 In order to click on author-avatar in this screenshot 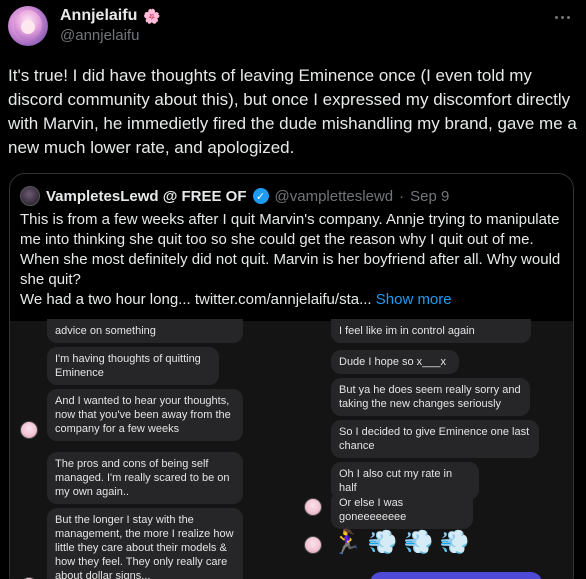, I will do `click(28, 26)`.